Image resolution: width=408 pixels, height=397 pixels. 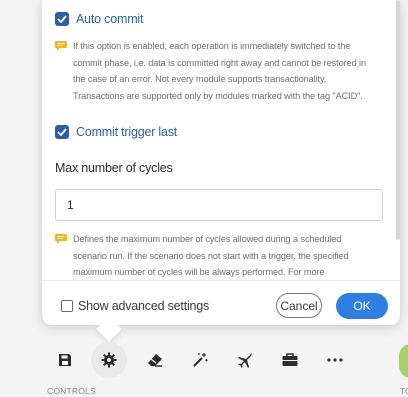 What do you see at coordinates (403, 361) in the screenshot?
I see `next-section-icon` at bounding box center [403, 361].